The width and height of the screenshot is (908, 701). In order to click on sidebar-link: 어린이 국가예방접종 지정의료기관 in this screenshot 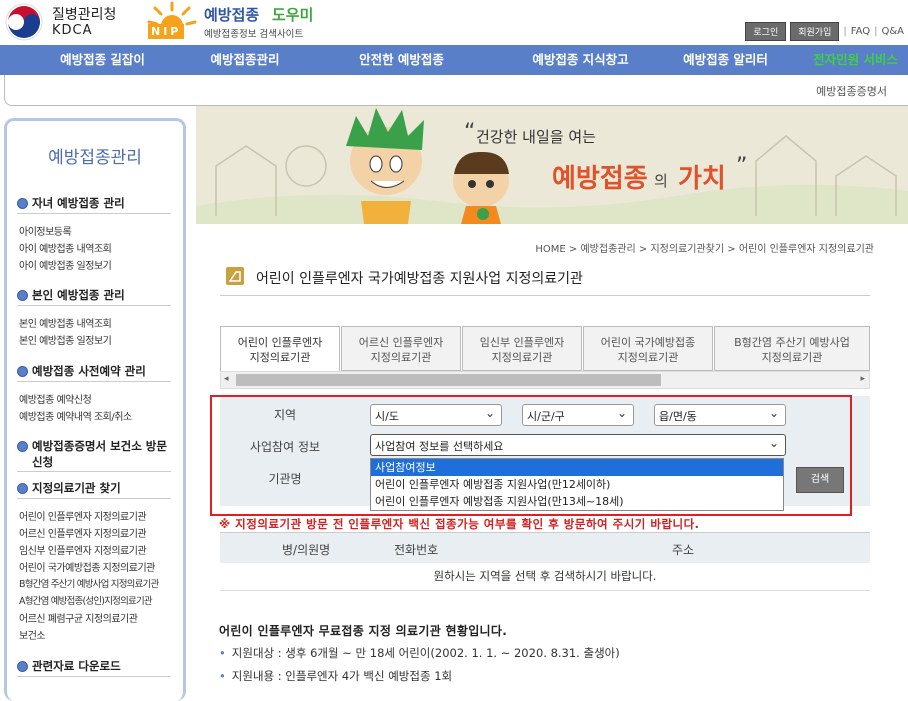, I will do `click(87, 566)`.